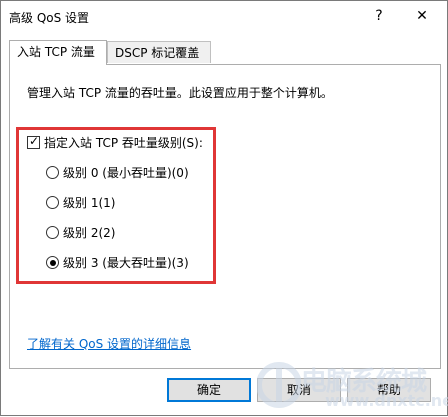  I want to click on window-title: 高级 QoS 设置, so click(49, 18).